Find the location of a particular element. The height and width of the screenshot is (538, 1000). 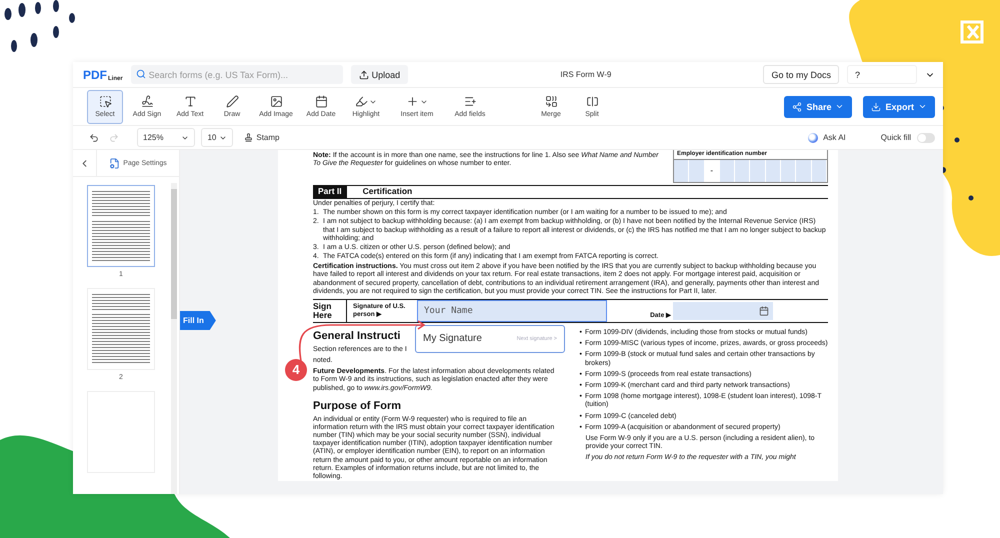

fill-in-tag: Fill In is located at coordinates (198, 320).